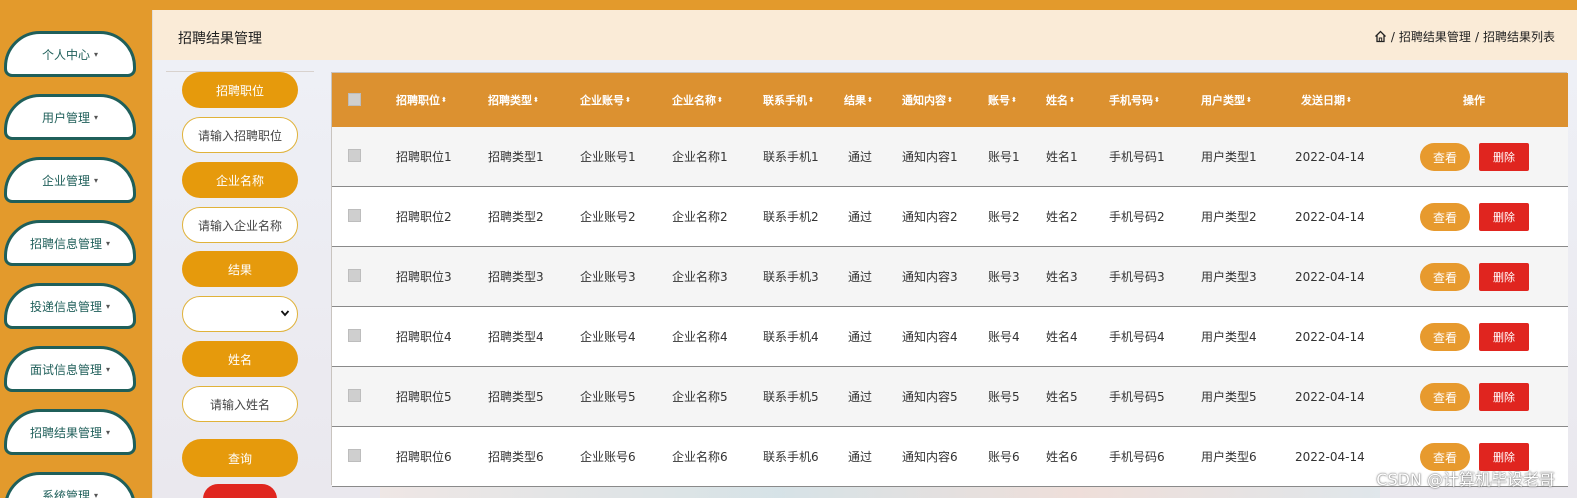 The height and width of the screenshot is (498, 1577). What do you see at coordinates (516, 457) in the screenshot?
I see `cell-type: 招聘类型6` at bounding box center [516, 457].